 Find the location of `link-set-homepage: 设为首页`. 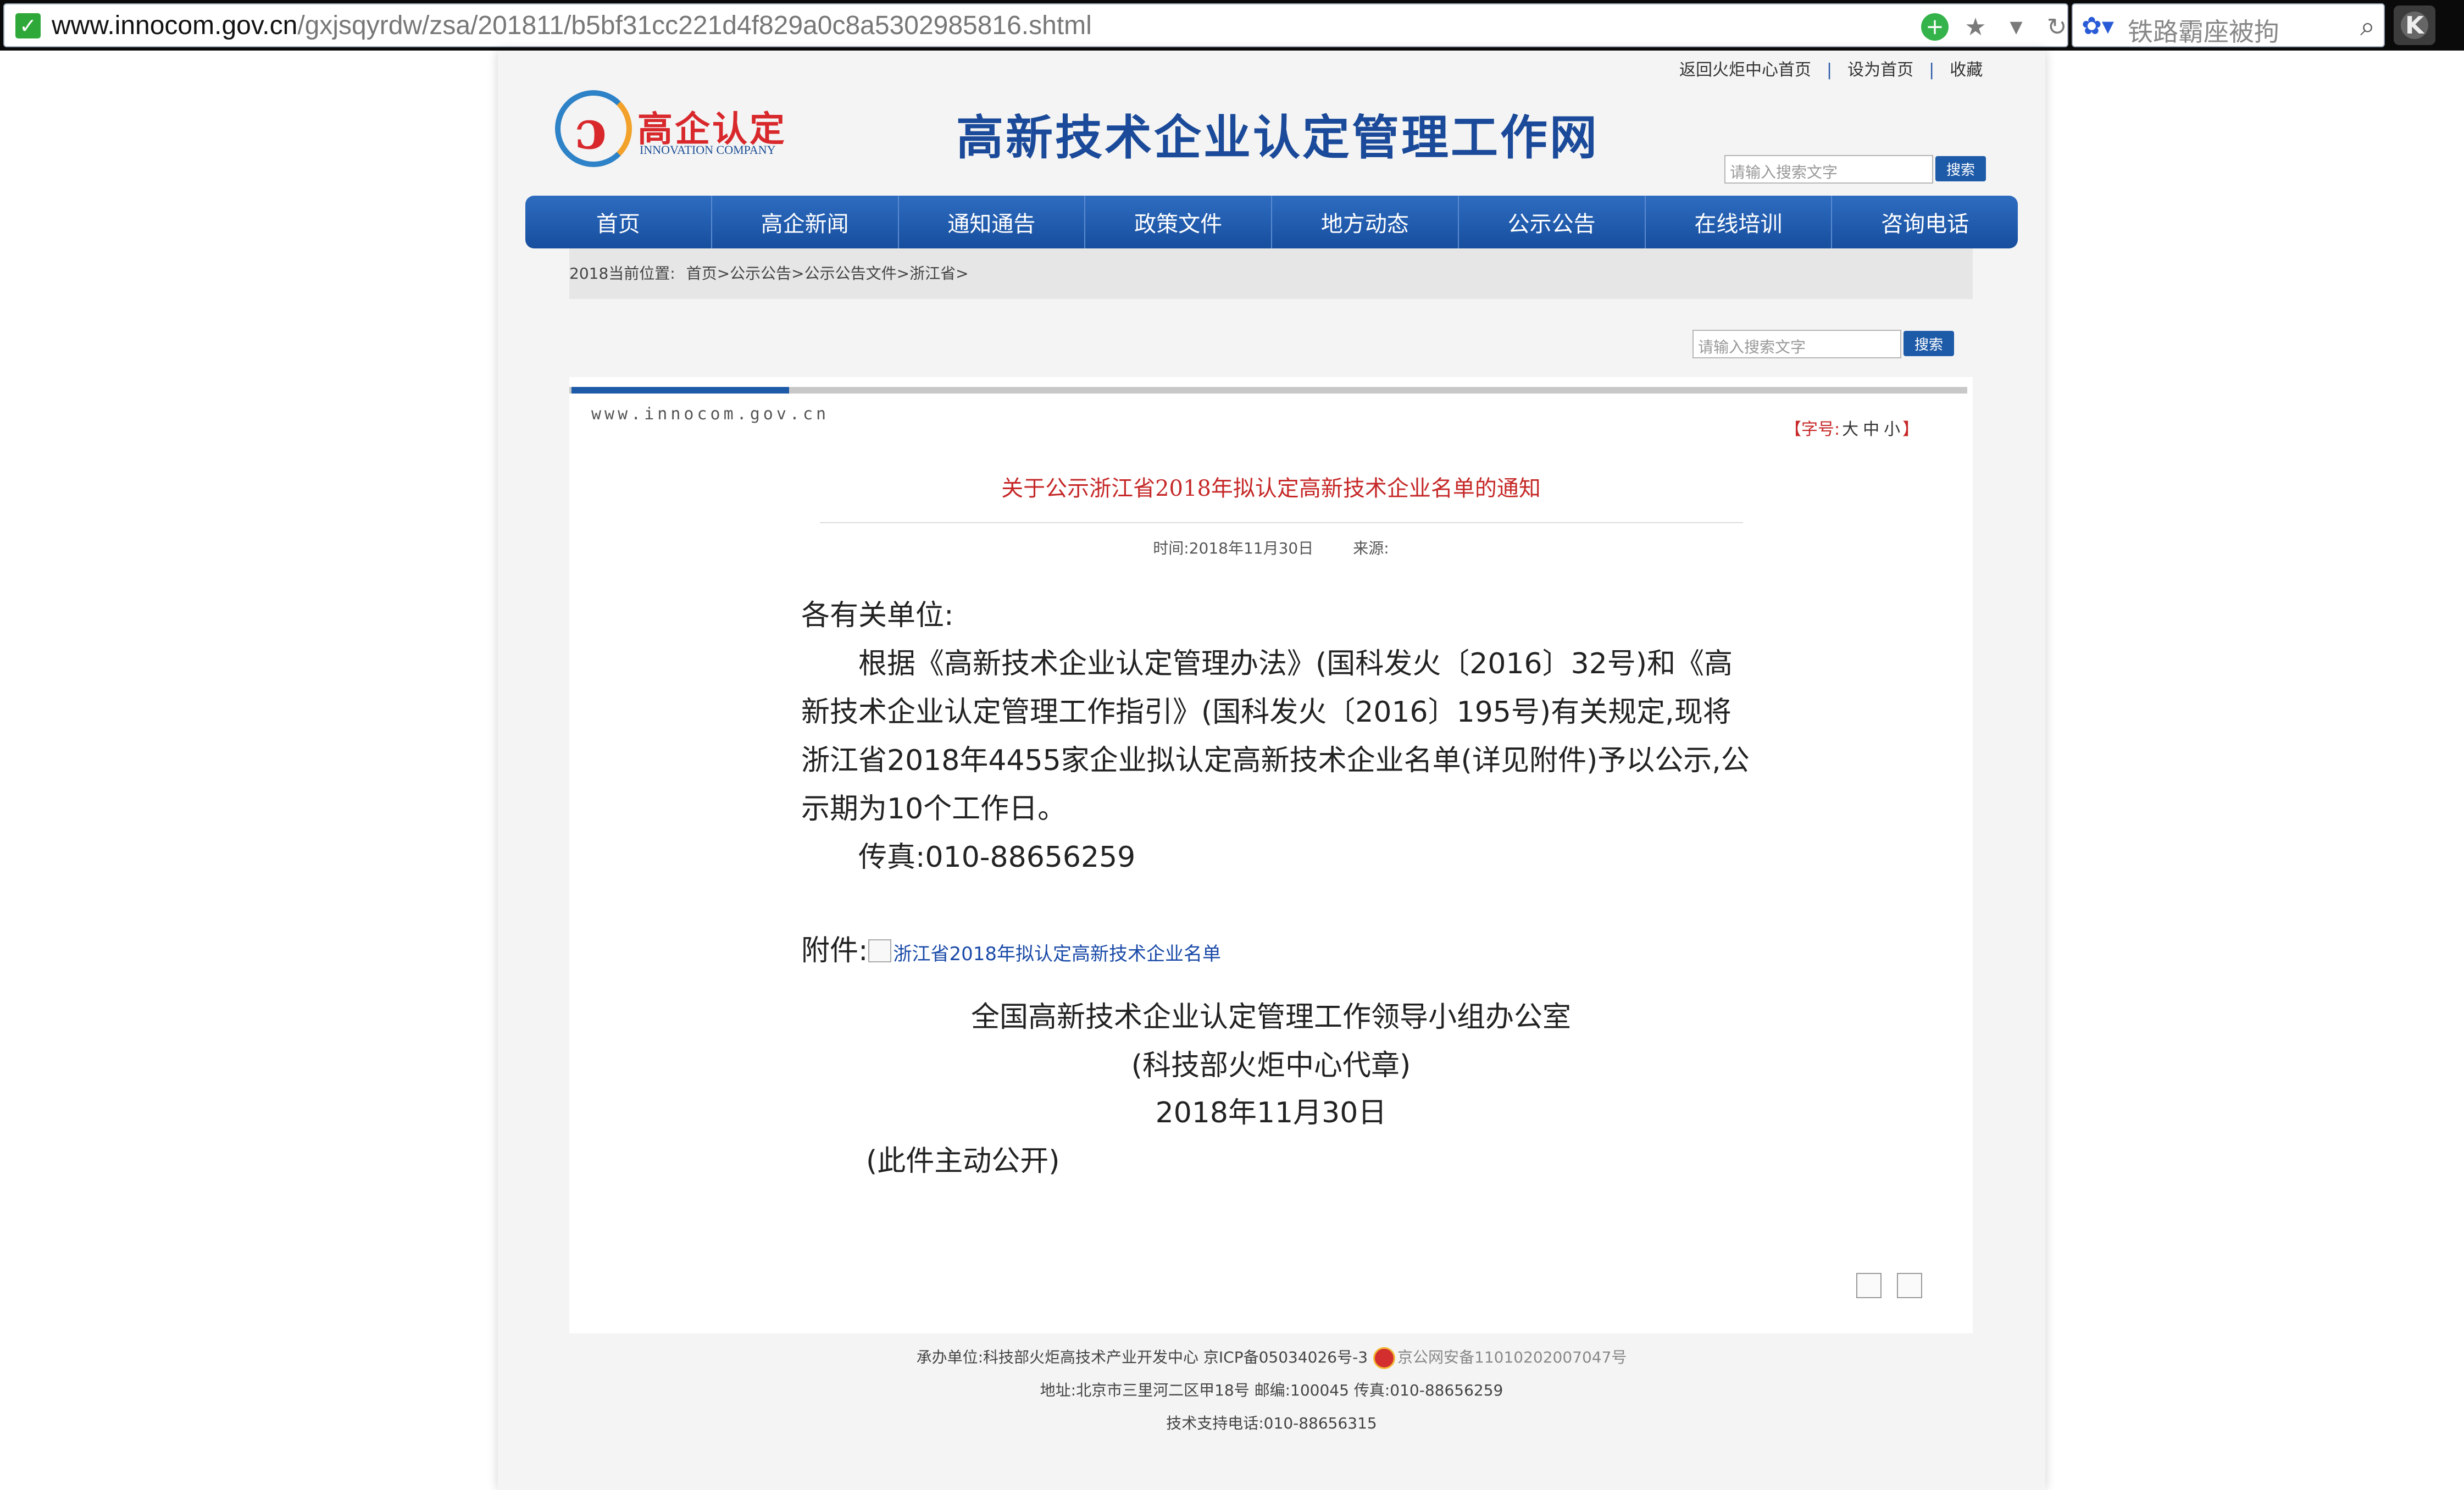

link-set-homepage: 设为首页 is located at coordinates (1880, 70).